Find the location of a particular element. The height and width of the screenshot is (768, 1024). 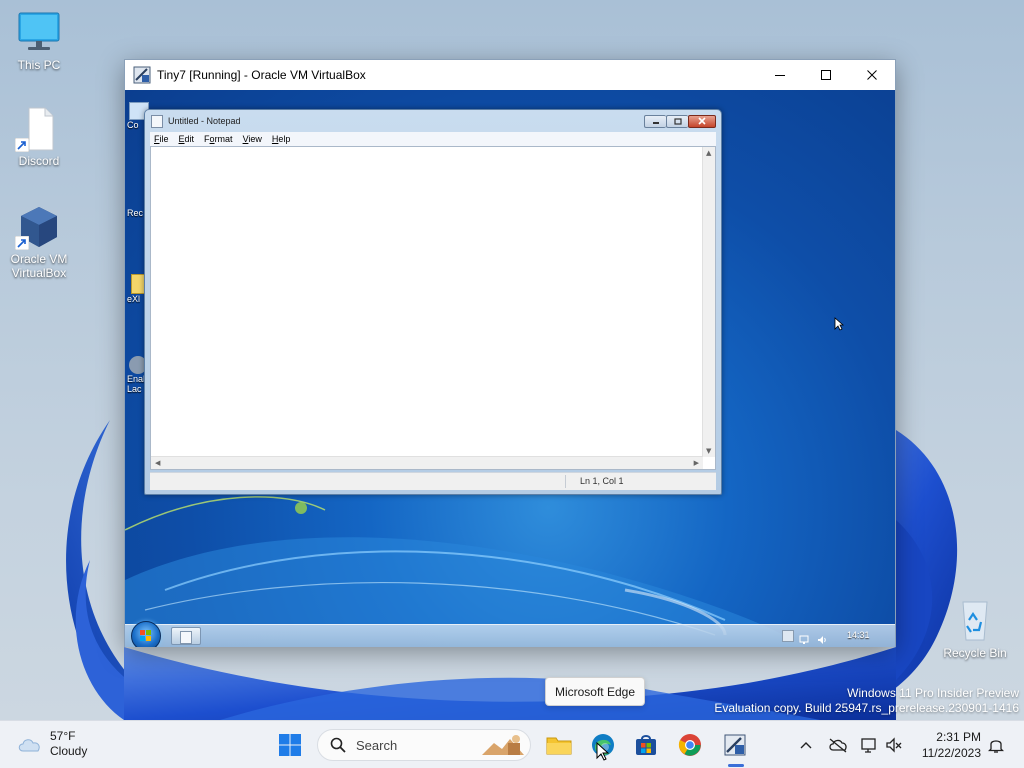

menu-file: File is located at coordinates (162, 139).